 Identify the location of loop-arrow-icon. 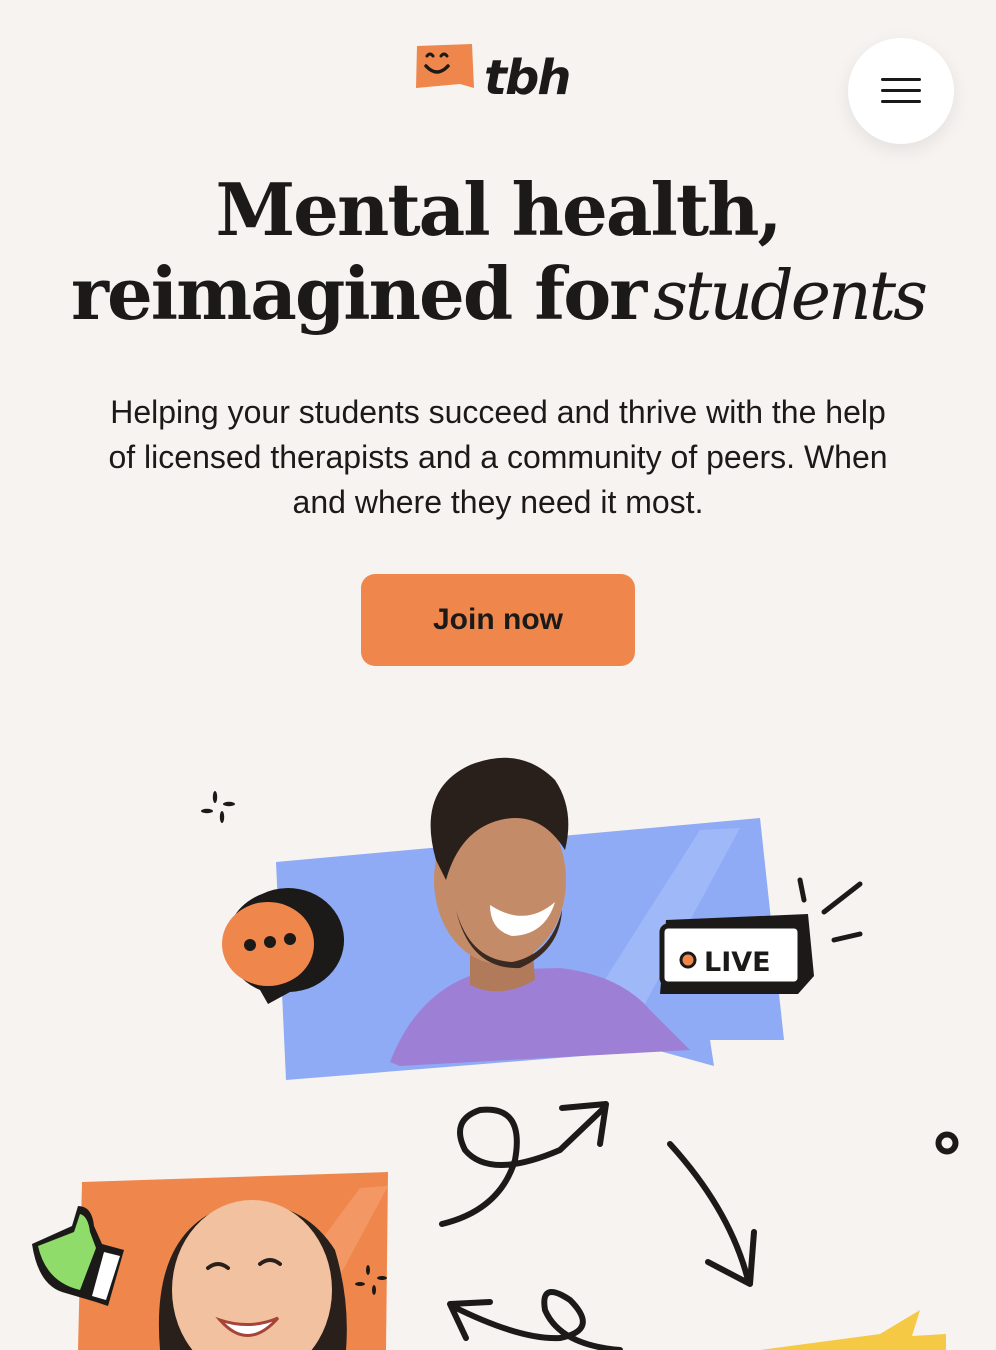
(524, 1164).